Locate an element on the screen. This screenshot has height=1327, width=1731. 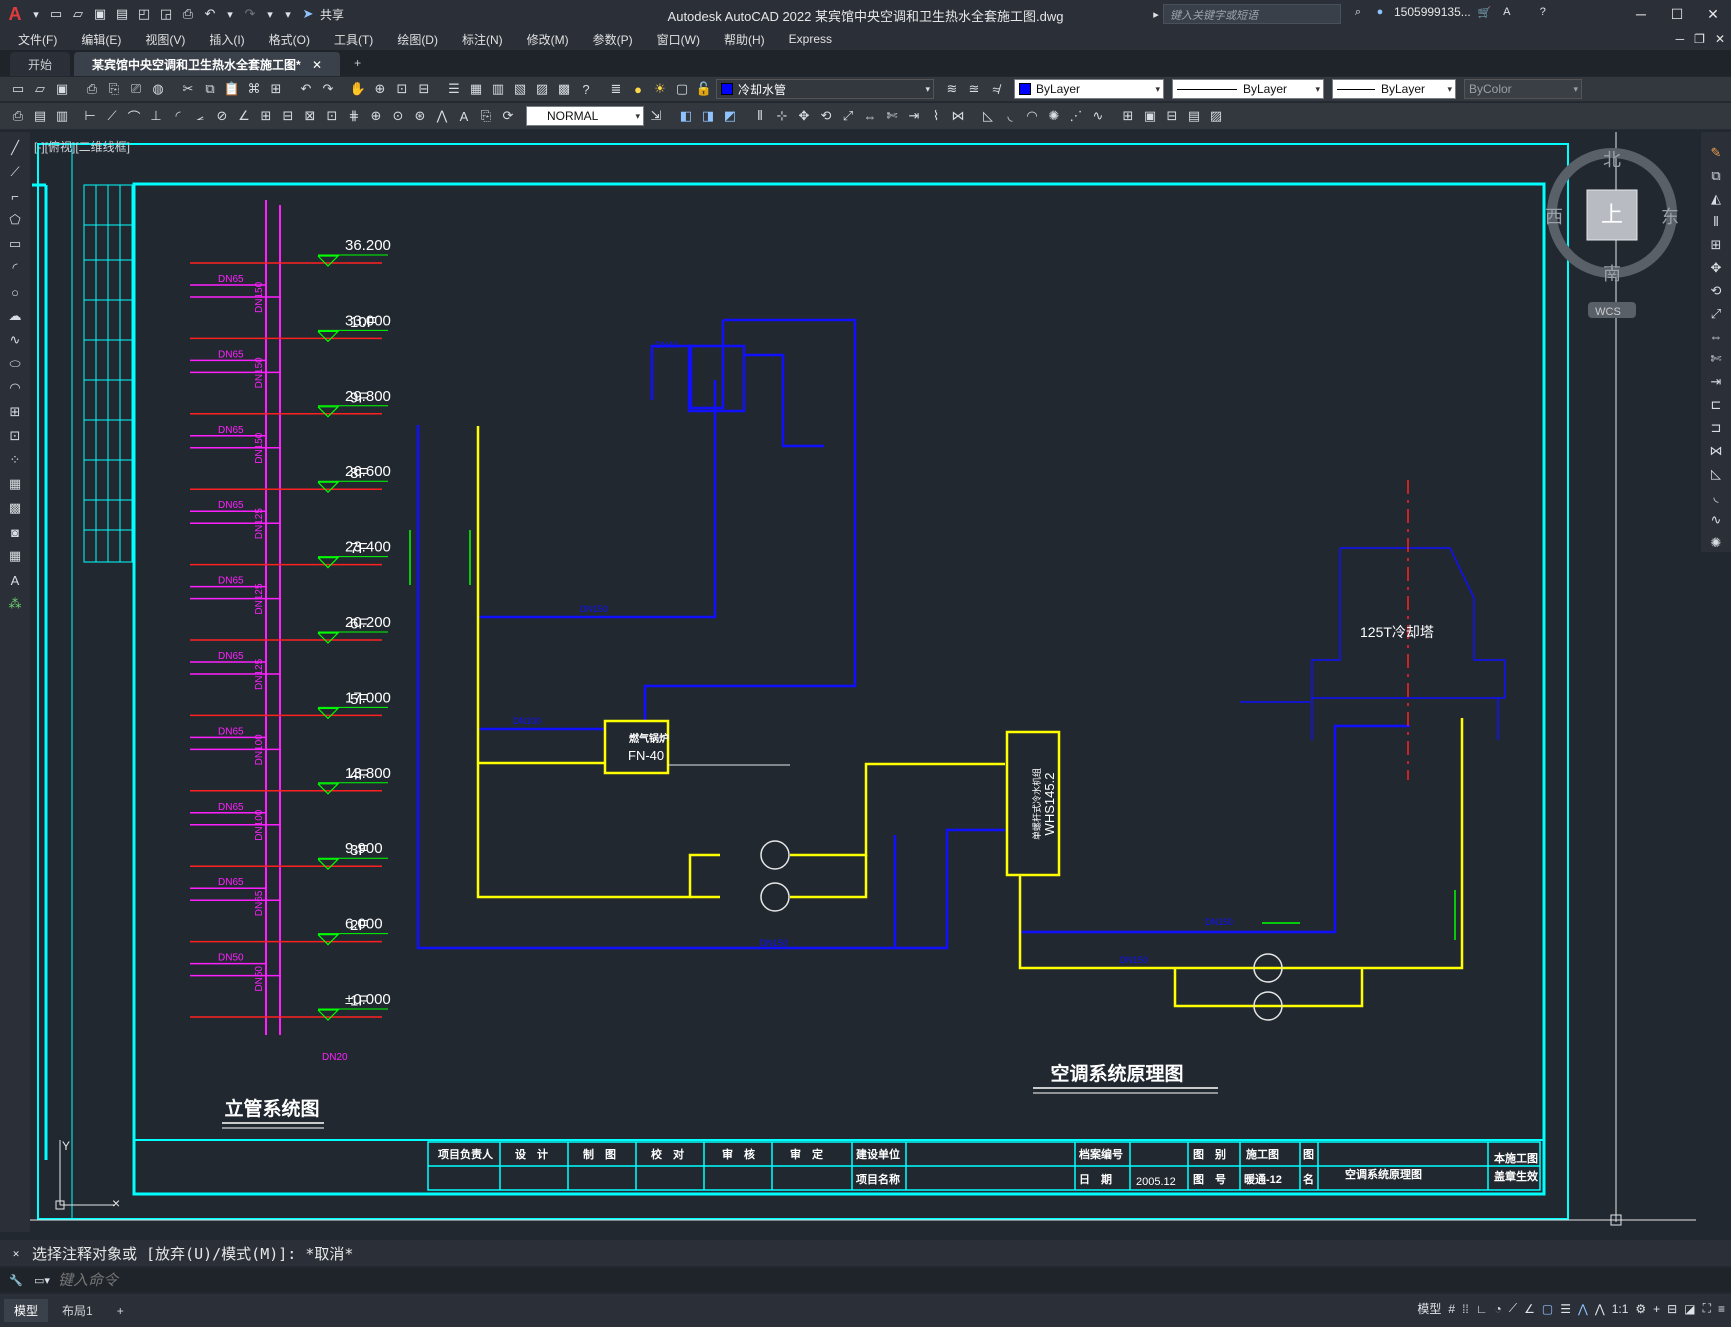
new-file-icon: ▭ is located at coordinates (56, 14).